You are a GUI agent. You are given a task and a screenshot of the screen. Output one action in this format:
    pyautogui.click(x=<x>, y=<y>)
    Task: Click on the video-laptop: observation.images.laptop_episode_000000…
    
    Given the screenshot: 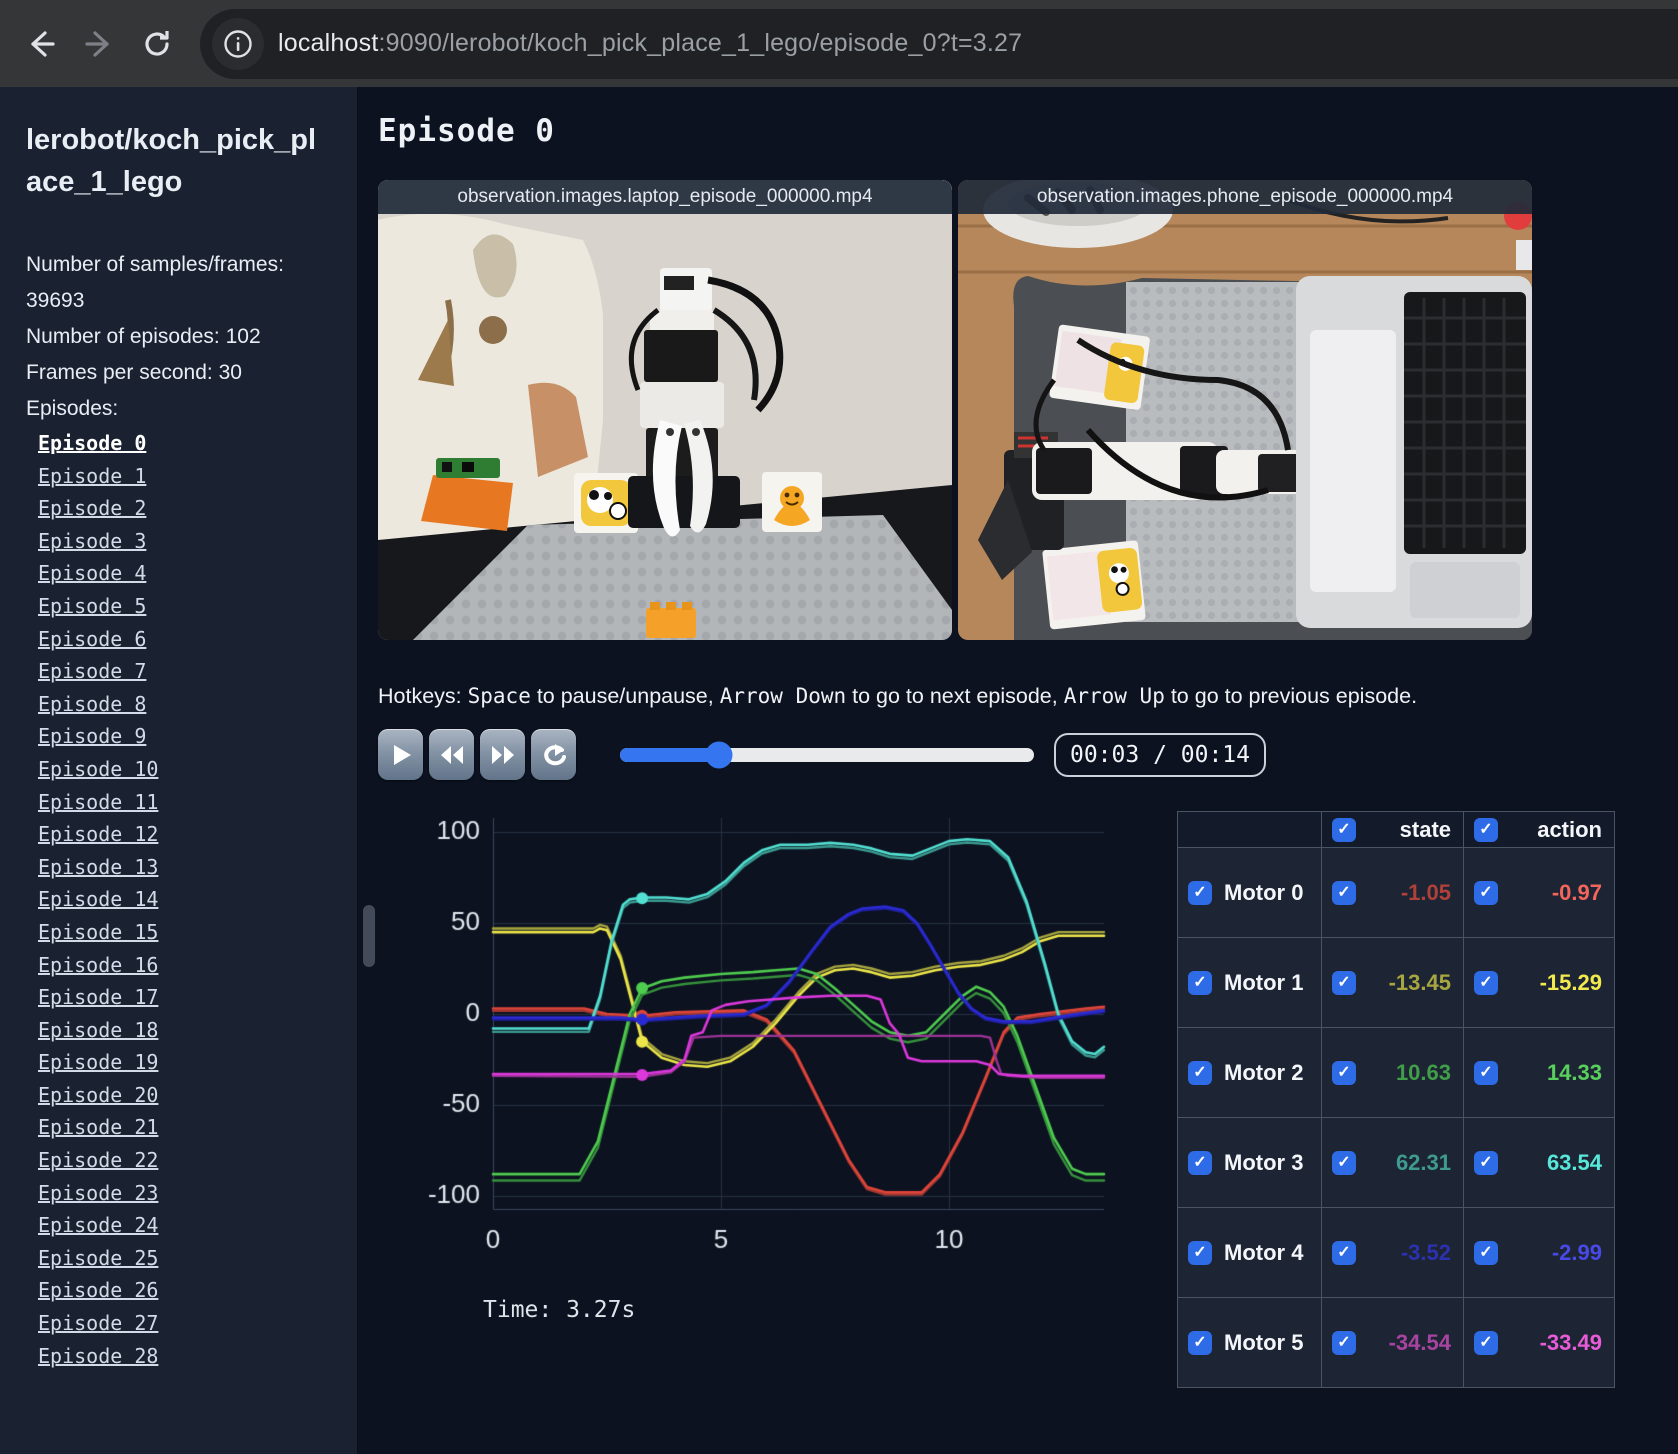 What is the action you would take?
    pyautogui.click(x=665, y=410)
    